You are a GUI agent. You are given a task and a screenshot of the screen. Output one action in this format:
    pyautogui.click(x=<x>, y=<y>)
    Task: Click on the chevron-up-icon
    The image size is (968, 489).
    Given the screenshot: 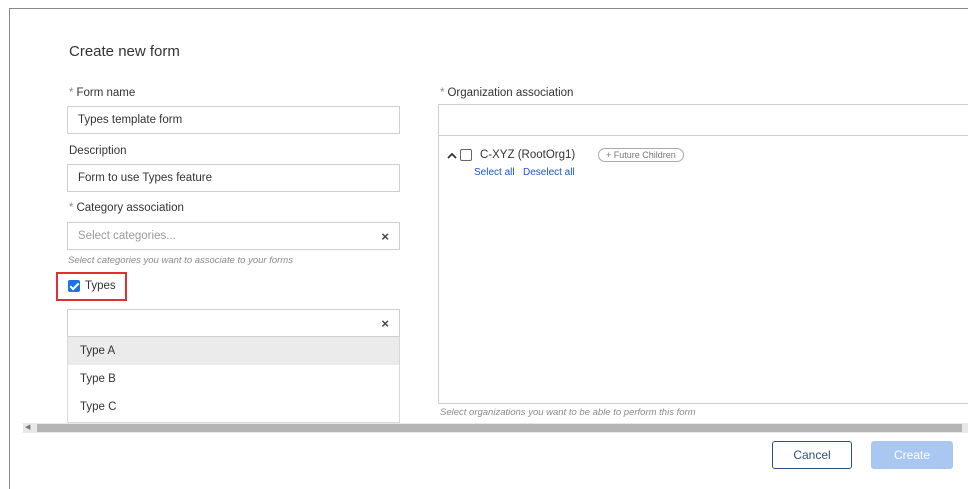 What is the action you would take?
    pyautogui.click(x=452, y=155)
    